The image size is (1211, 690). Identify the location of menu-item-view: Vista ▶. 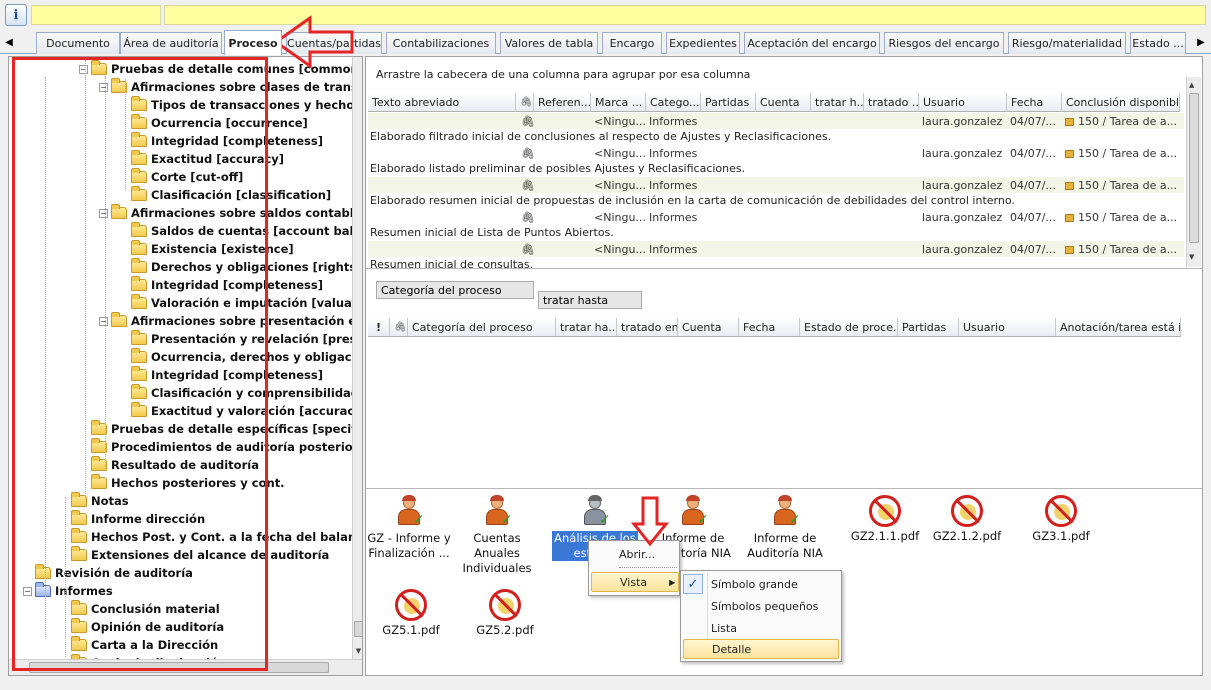
(635, 582).